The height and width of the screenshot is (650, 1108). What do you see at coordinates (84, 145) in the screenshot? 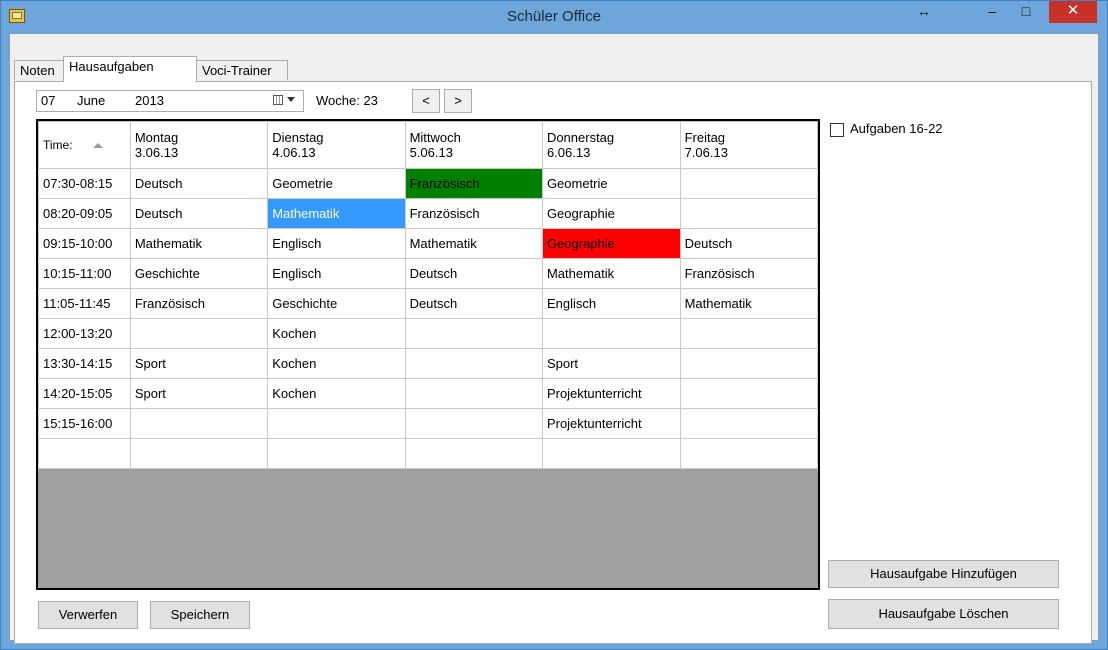
I see `column-header-time: Time:` at bounding box center [84, 145].